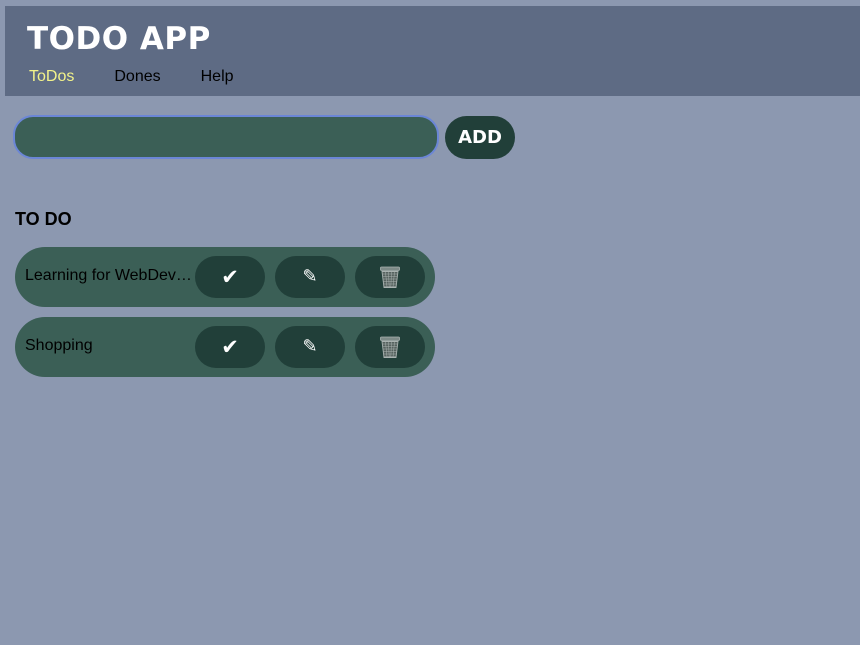 This screenshot has height=645, width=860. Describe the element at coordinates (119, 39) in the screenshot. I see `app-title: TODO APP` at that location.